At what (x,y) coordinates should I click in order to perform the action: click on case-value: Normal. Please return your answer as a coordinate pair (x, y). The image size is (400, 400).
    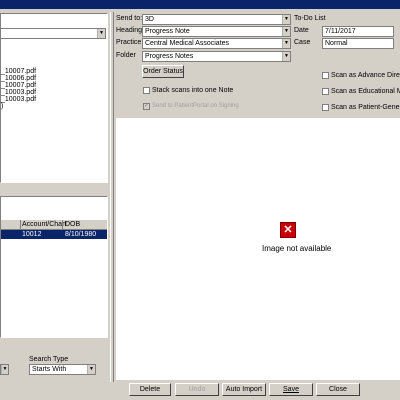
    Looking at the image, I should click on (336, 43).